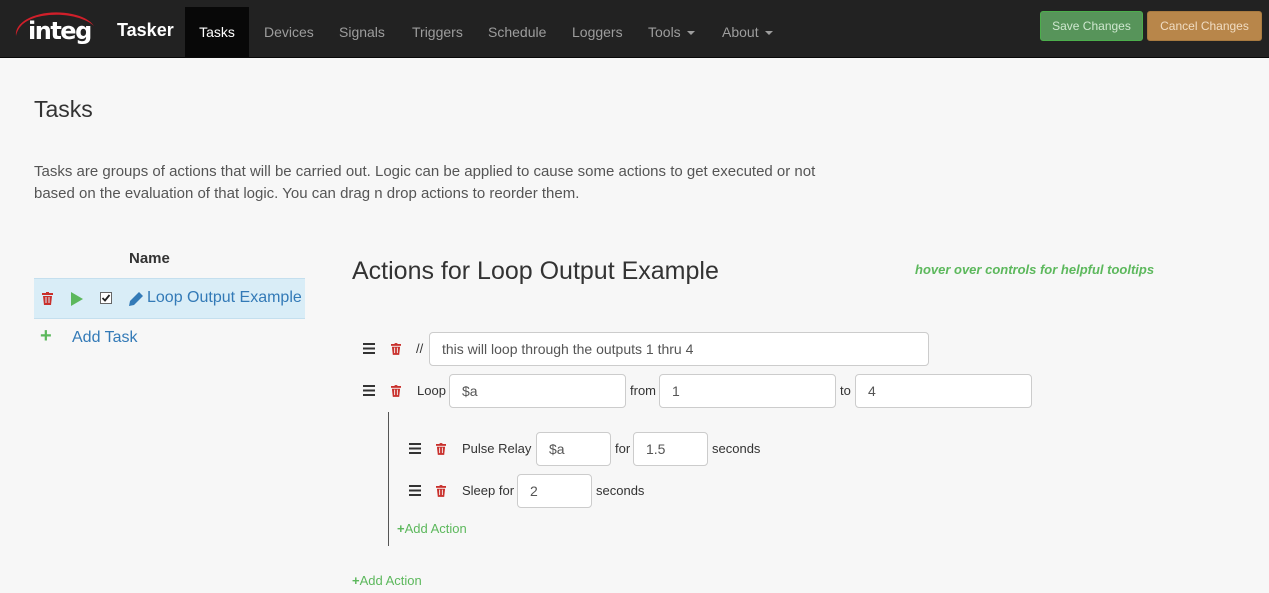  What do you see at coordinates (573, 449) in the screenshot?
I see `pulse-relay-input: $a` at bounding box center [573, 449].